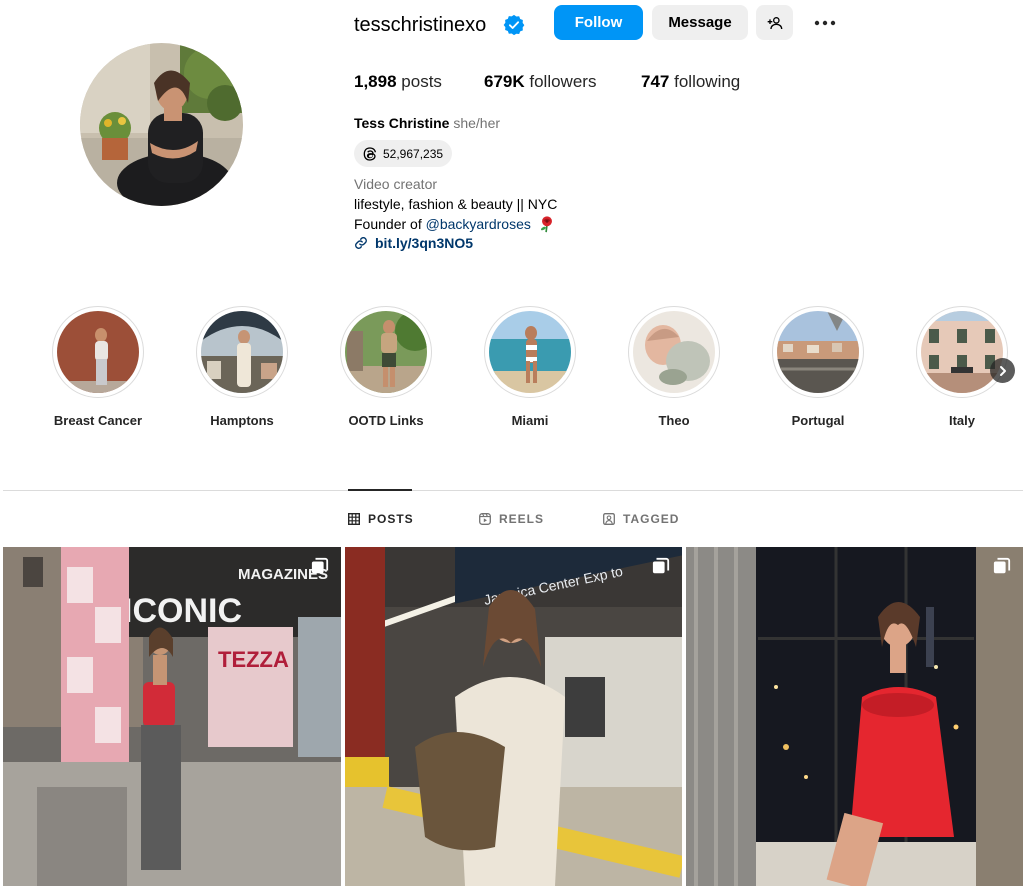 The image size is (1026, 886). I want to click on highlight-theo: Theo, so click(674, 367).